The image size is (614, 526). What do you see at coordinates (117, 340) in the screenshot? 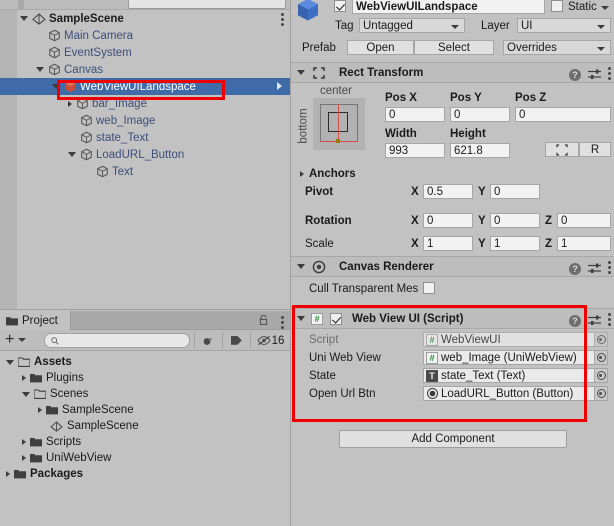
I see `project-search-input` at bounding box center [117, 340].